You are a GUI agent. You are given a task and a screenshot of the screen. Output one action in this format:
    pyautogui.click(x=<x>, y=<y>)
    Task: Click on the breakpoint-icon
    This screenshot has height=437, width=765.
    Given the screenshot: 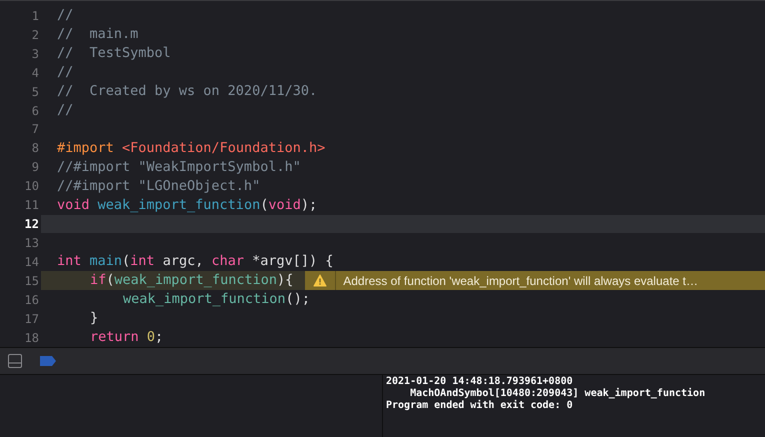 What is the action you would take?
    pyautogui.click(x=48, y=361)
    